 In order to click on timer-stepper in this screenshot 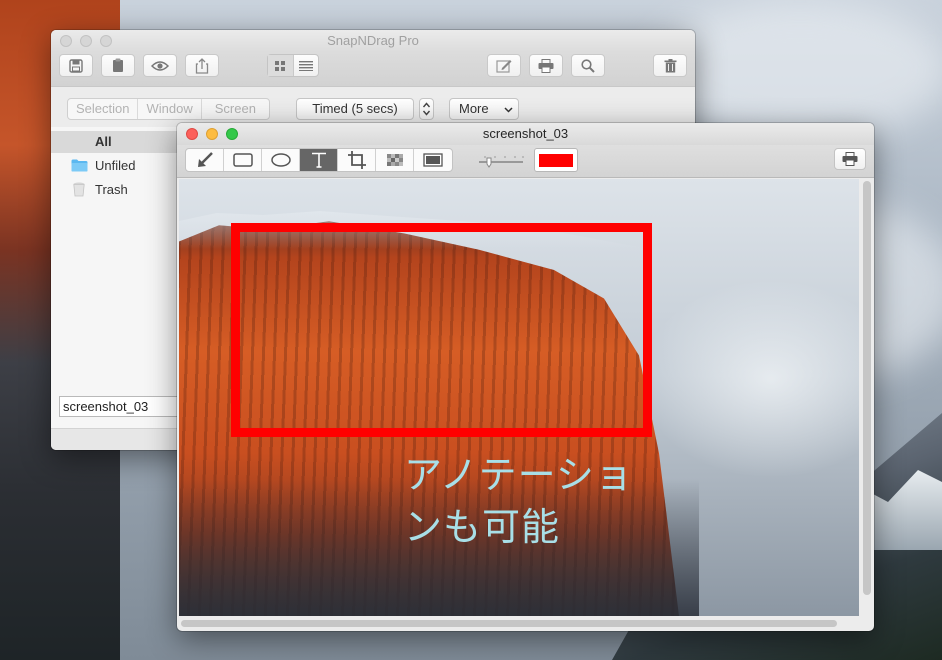, I will do `click(426, 109)`.